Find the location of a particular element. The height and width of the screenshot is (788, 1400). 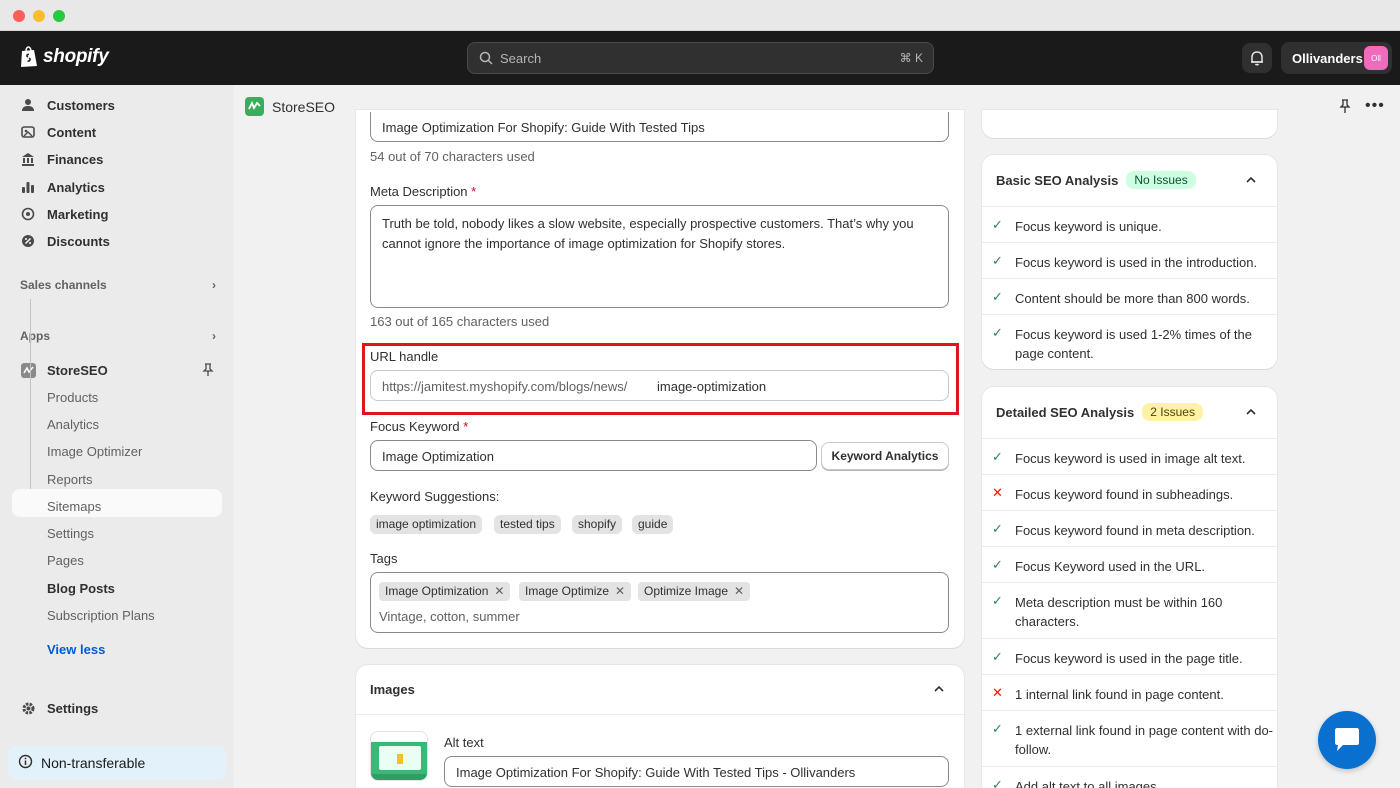

keyword-suggestion-chip: shopify is located at coordinates (597, 524).